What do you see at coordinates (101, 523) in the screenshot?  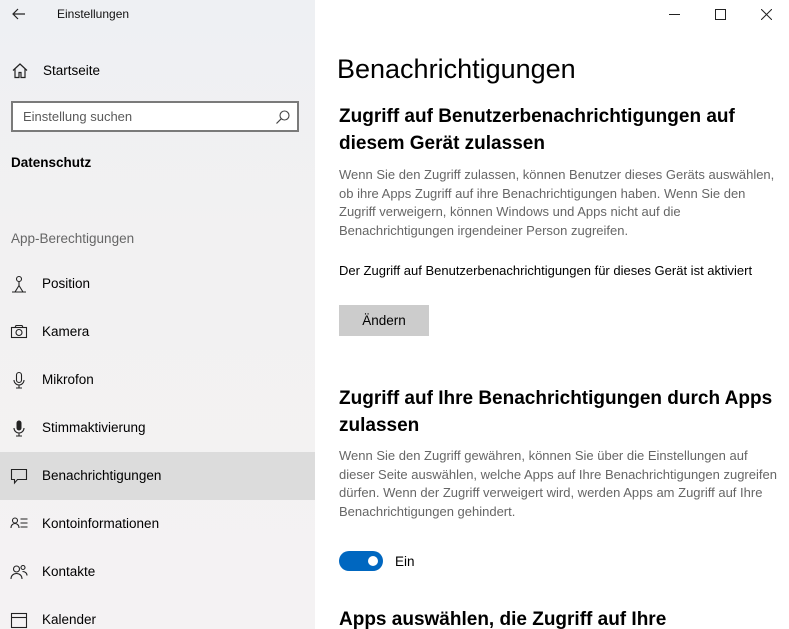 I see `sidebar-item-label: Kontoinformationen` at bounding box center [101, 523].